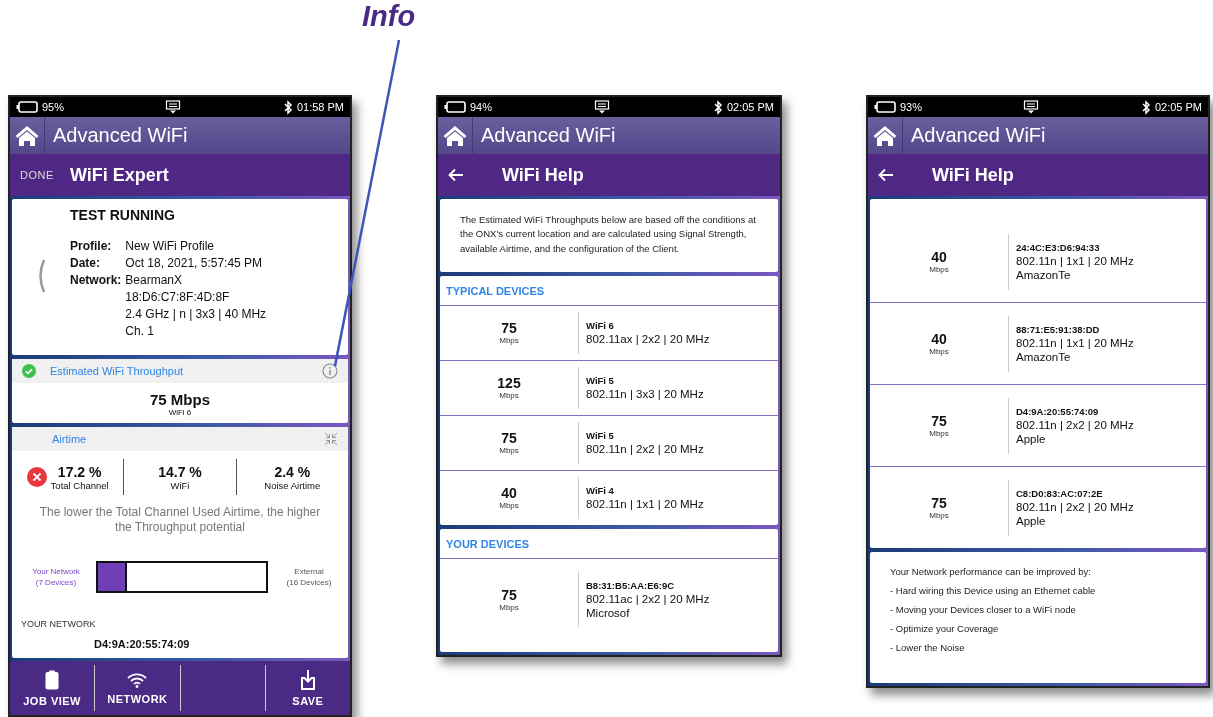 The width and height of the screenshot is (1213, 717). I want to click on legend-label: External, so click(309, 571).